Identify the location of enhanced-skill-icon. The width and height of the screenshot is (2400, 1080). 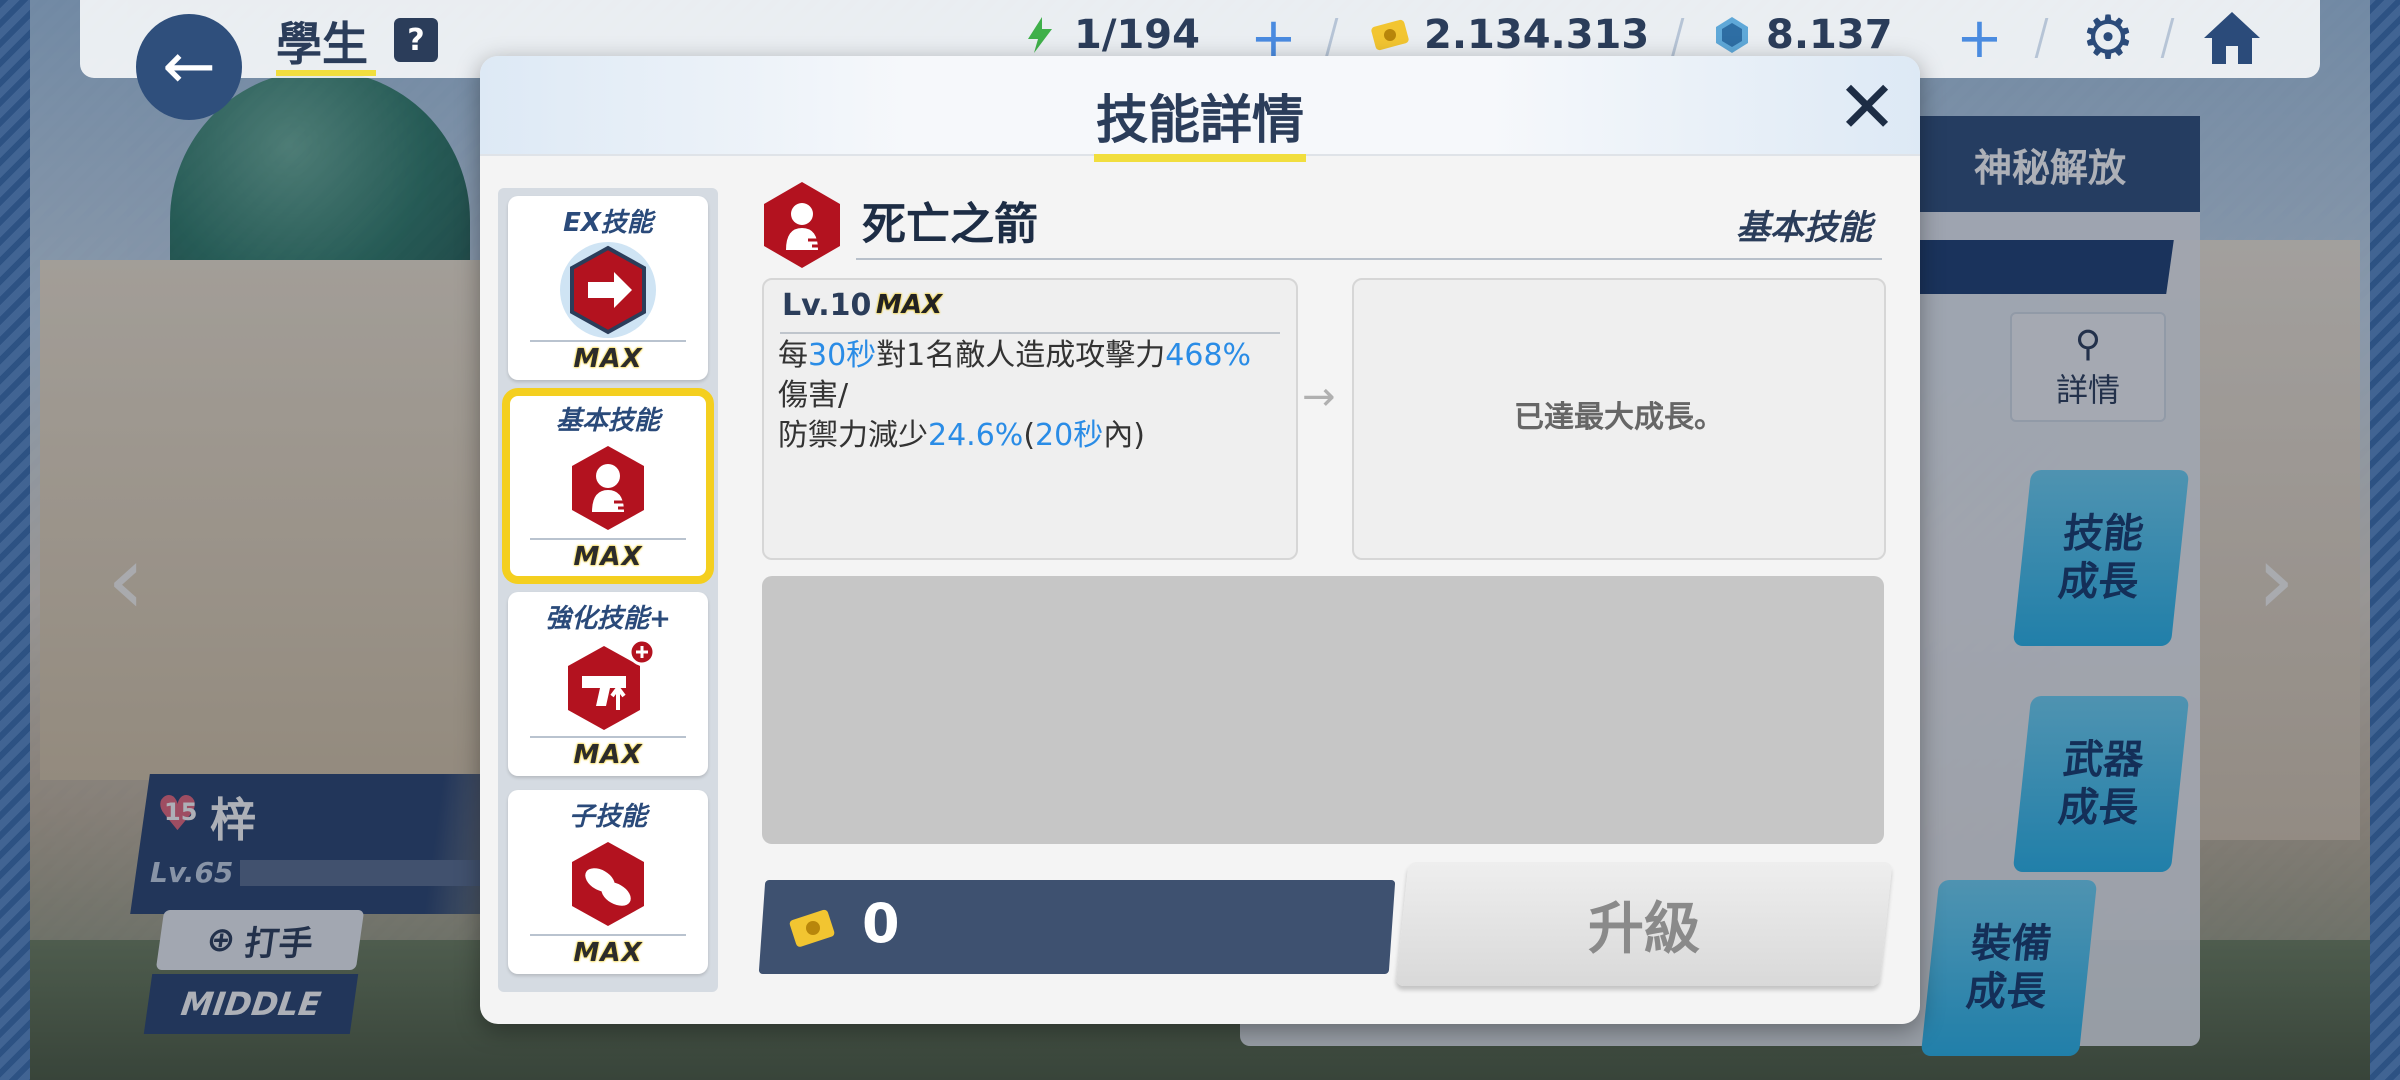
(612, 684).